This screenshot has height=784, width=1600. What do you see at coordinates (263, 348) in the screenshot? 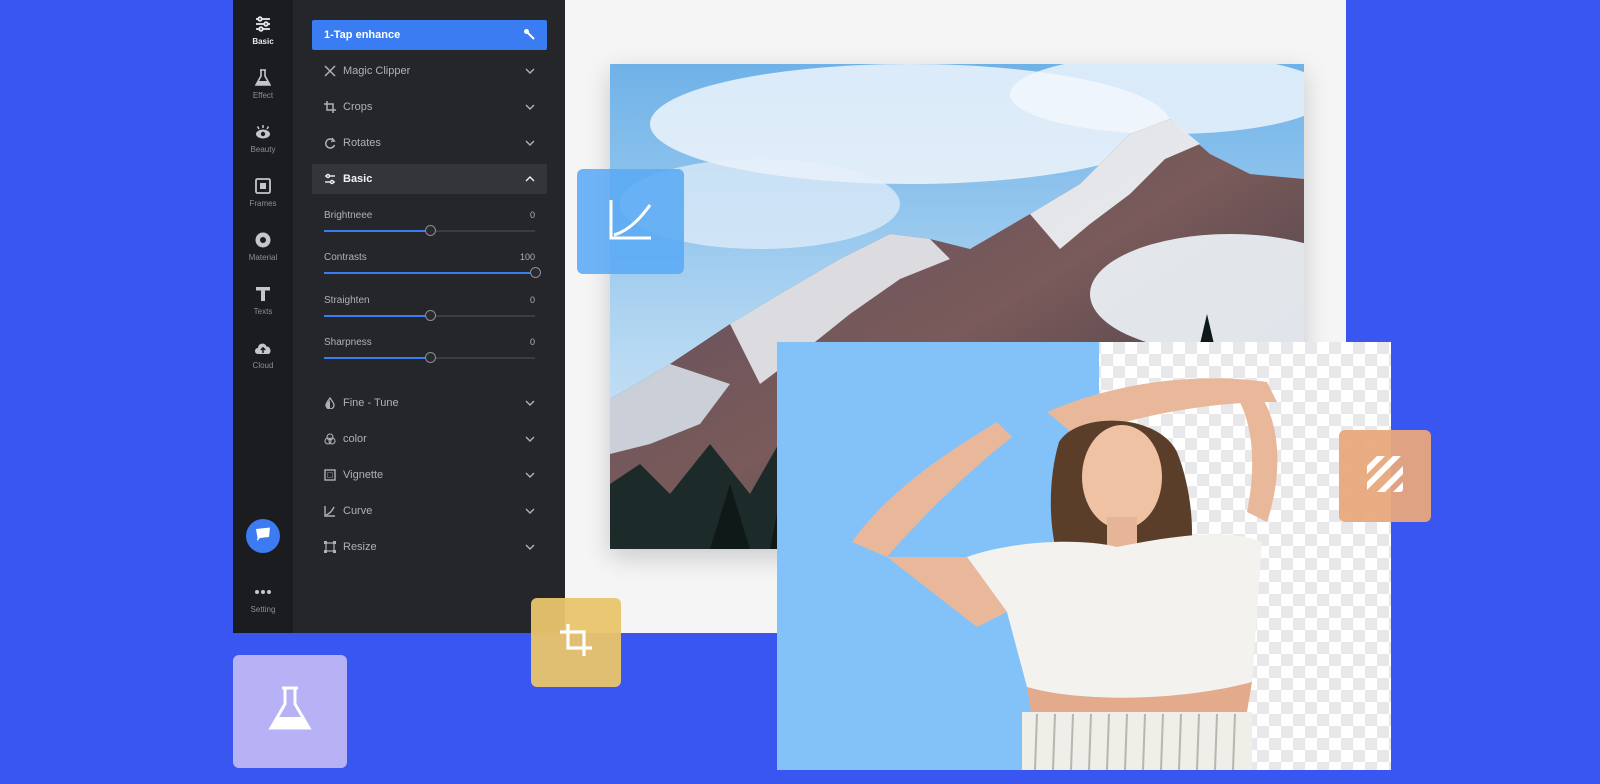
I see `cloud-icon` at bounding box center [263, 348].